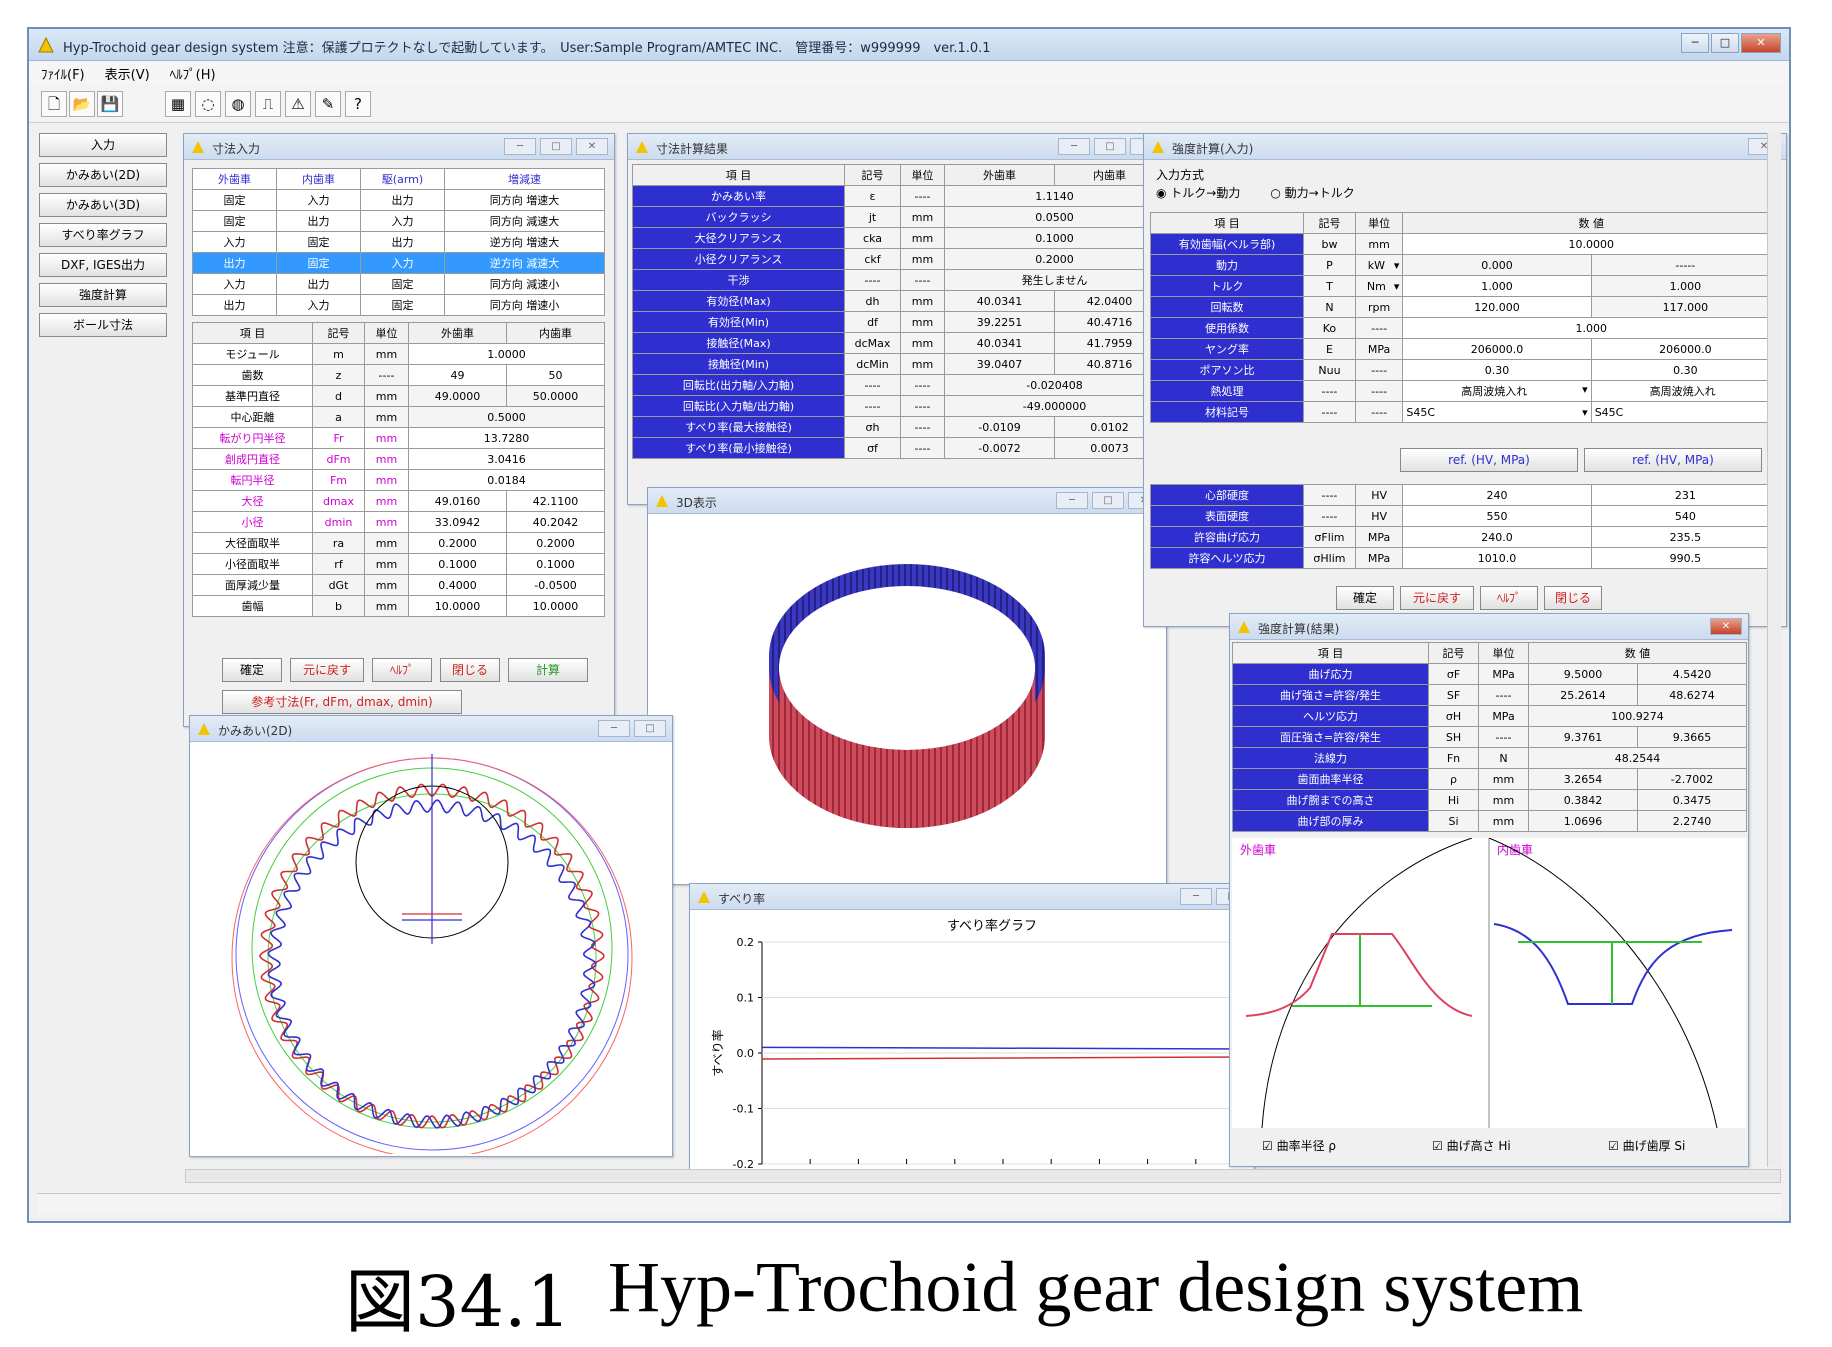 The width and height of the screenshot is (1832, 1347). I want to click on help-icon: ?, so click(358, 104).